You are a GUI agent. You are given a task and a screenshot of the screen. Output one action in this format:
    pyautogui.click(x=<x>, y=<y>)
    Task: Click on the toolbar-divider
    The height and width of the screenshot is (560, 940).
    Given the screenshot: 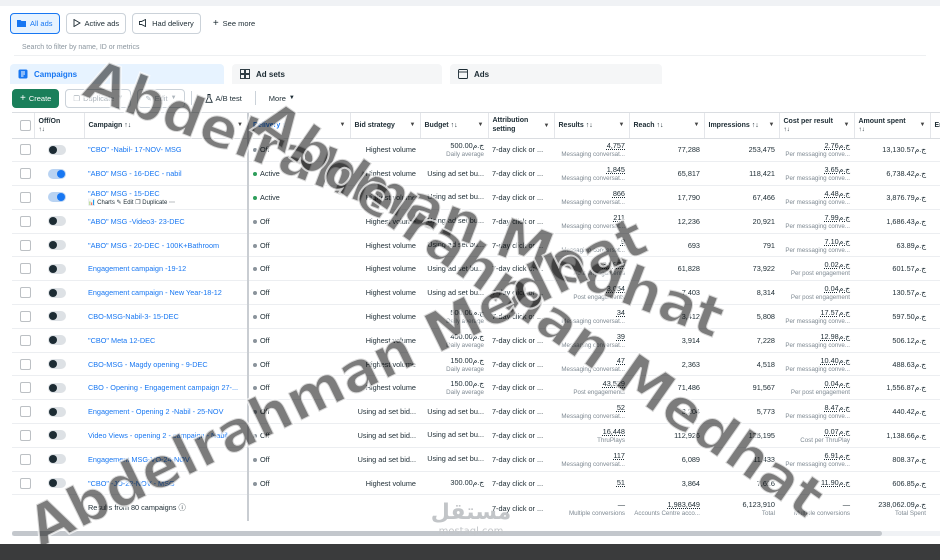 What is the action you would take?
    pyautogui.click(x=255, y=98)
    